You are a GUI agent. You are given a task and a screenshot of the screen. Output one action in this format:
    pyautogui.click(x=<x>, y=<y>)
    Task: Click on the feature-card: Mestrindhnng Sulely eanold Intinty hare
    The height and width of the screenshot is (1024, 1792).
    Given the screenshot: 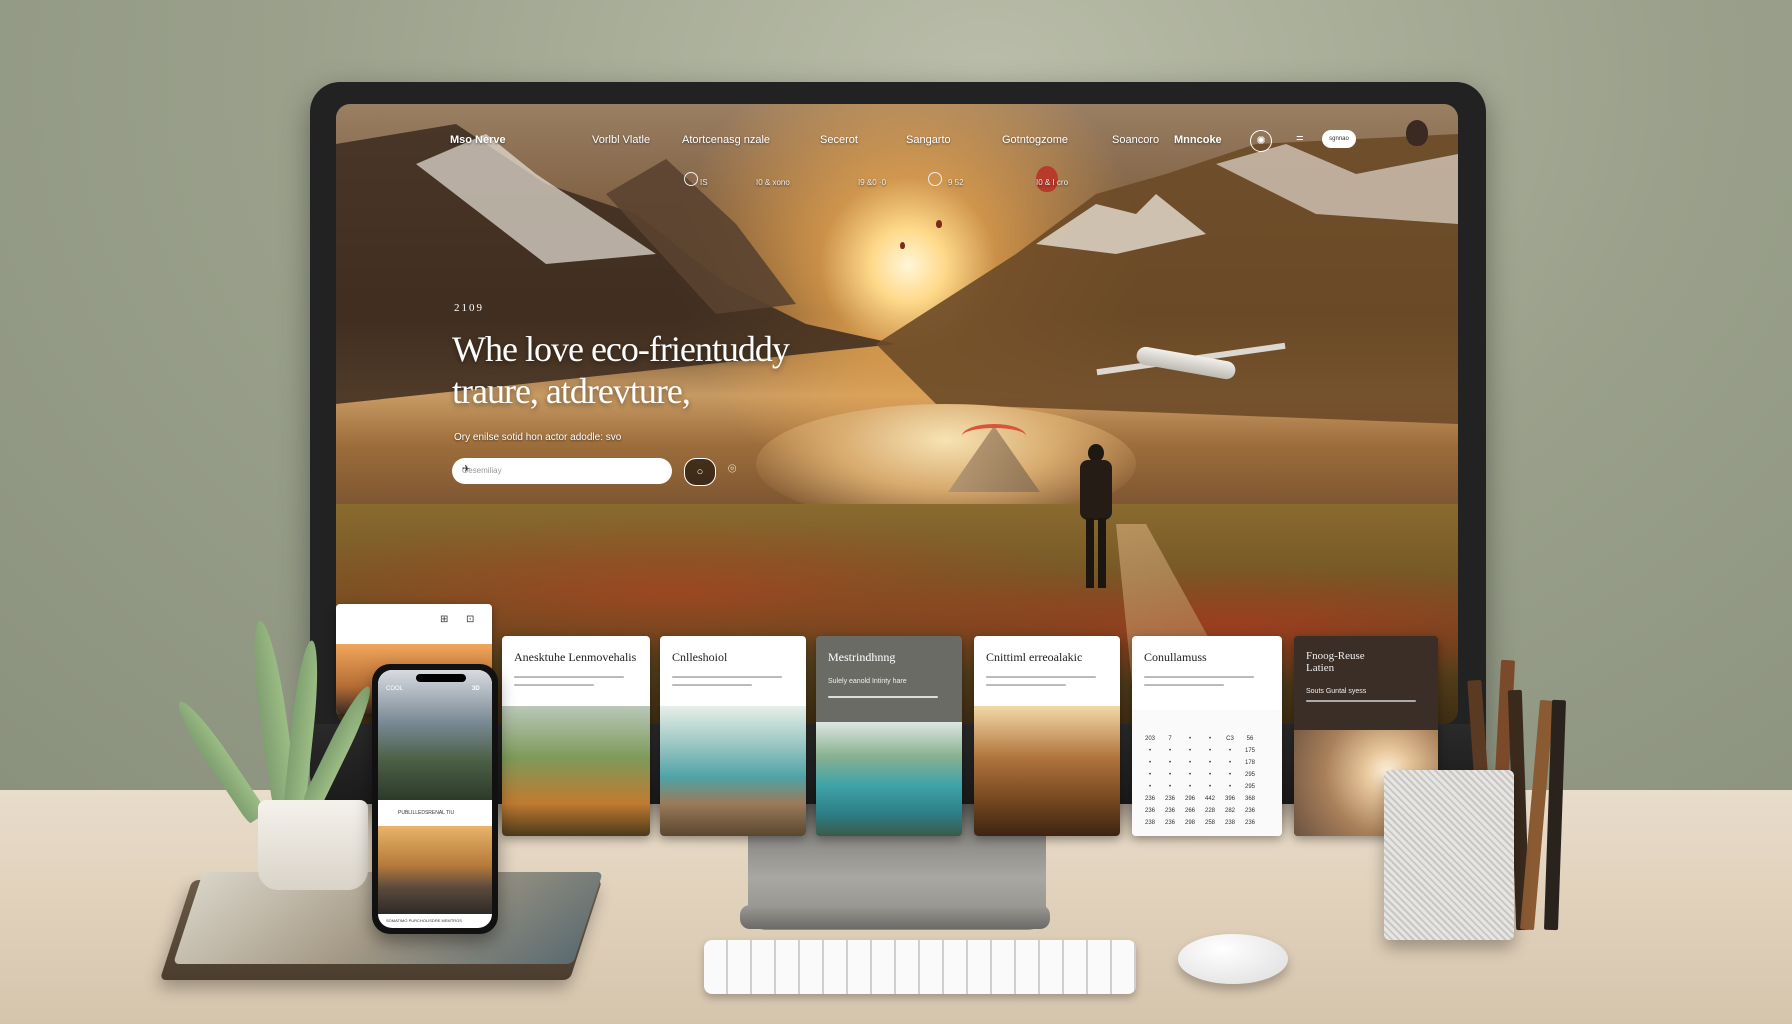 What is the action you would take?
    pyautogui.click(x=889, y=736)
    